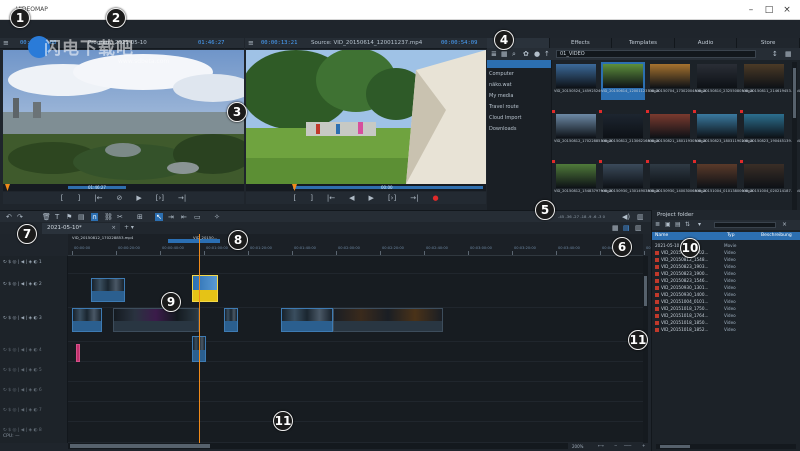 This screenshot has height=451, width=800. I want to click on project-row: VID_20151018_1750... Video, so click(726, 308).